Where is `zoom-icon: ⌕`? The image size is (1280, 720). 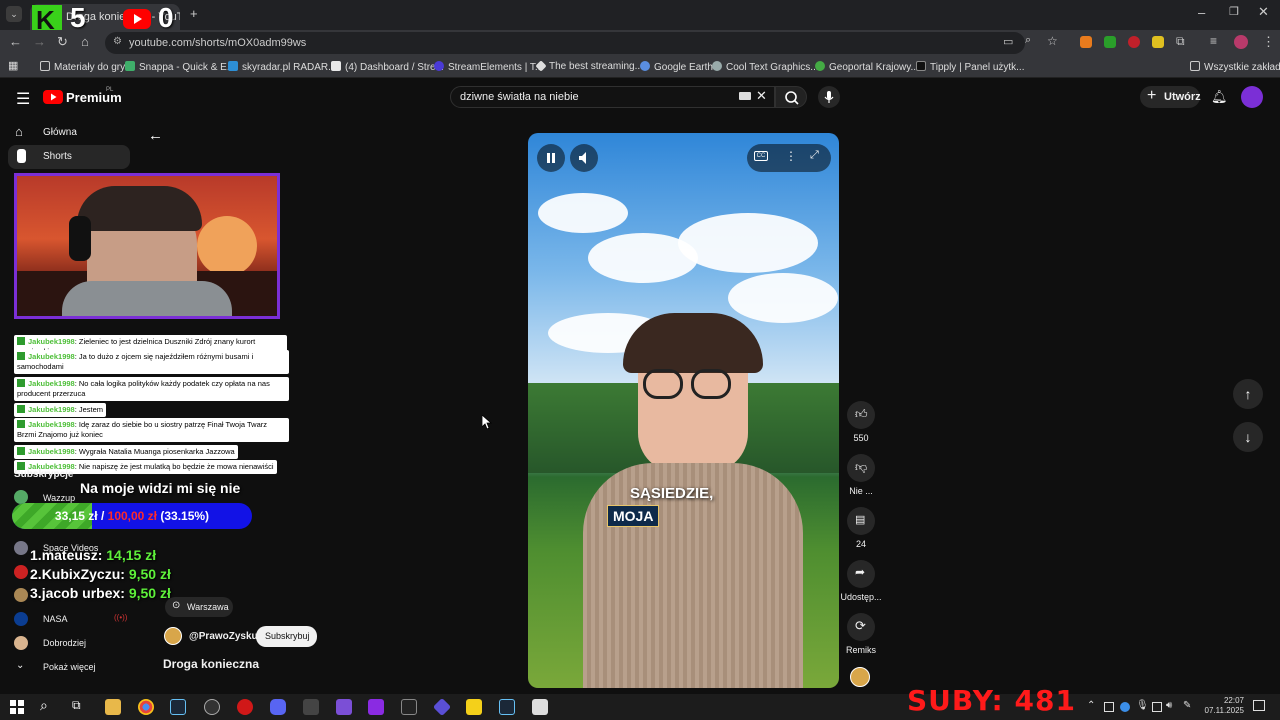 zoom-icon: ⌕ is located at coordinates (1028, 40).